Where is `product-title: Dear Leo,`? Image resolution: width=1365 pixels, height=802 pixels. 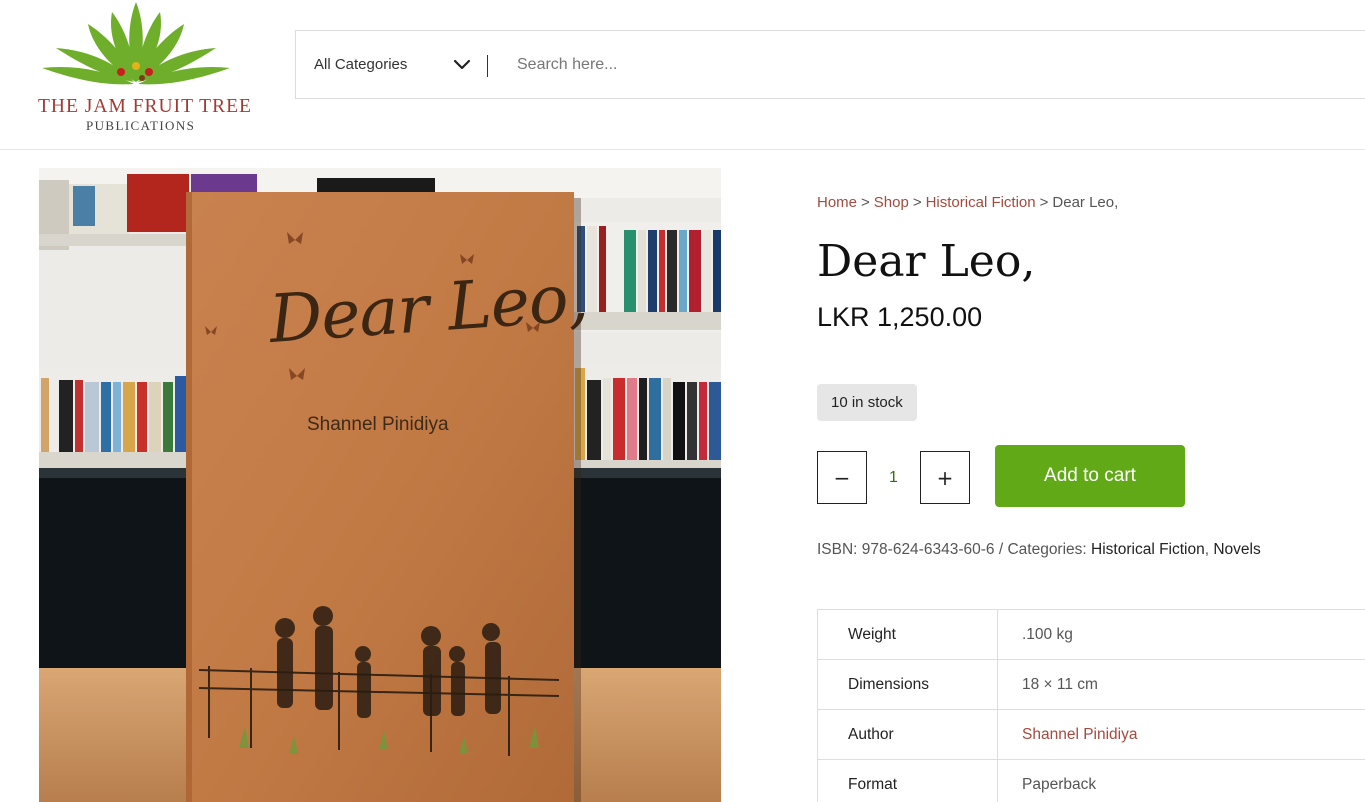
product-title: Dear Leo, is located at coordinates (926, 261).